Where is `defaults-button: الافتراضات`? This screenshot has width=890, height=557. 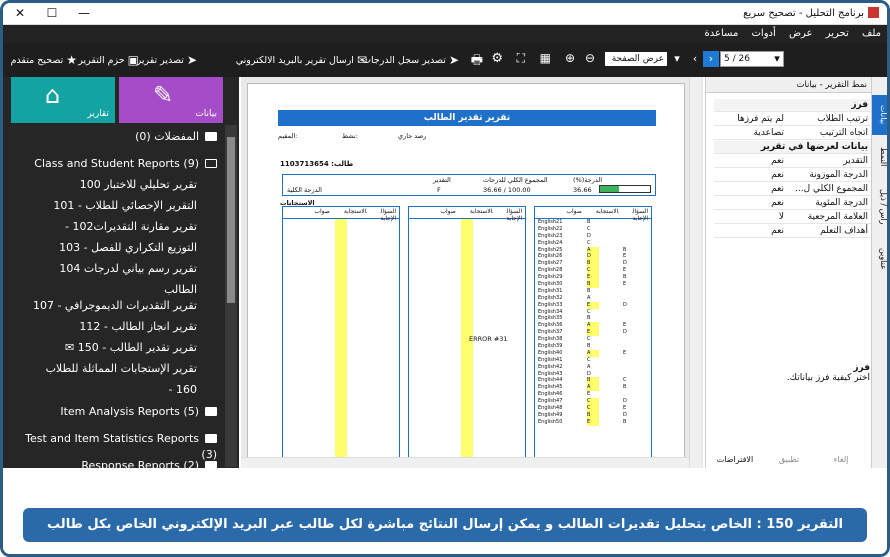
defaults-button: الافتراضات is located at coordinates (735, 460).